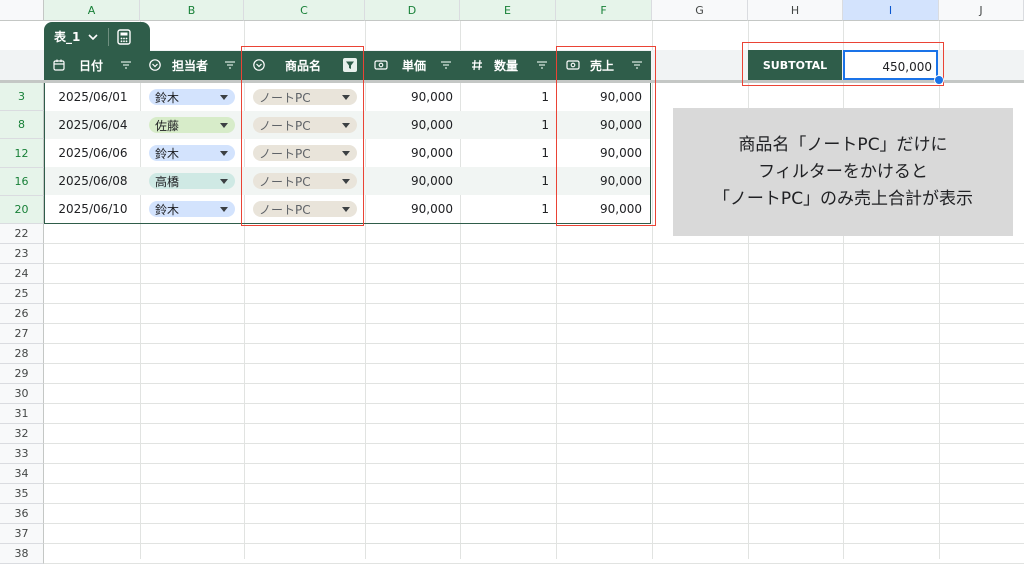  What do you see at coordinates (124, 36) in the screenshot?
I see `calculator-icon` at bounding box center [124, 36].